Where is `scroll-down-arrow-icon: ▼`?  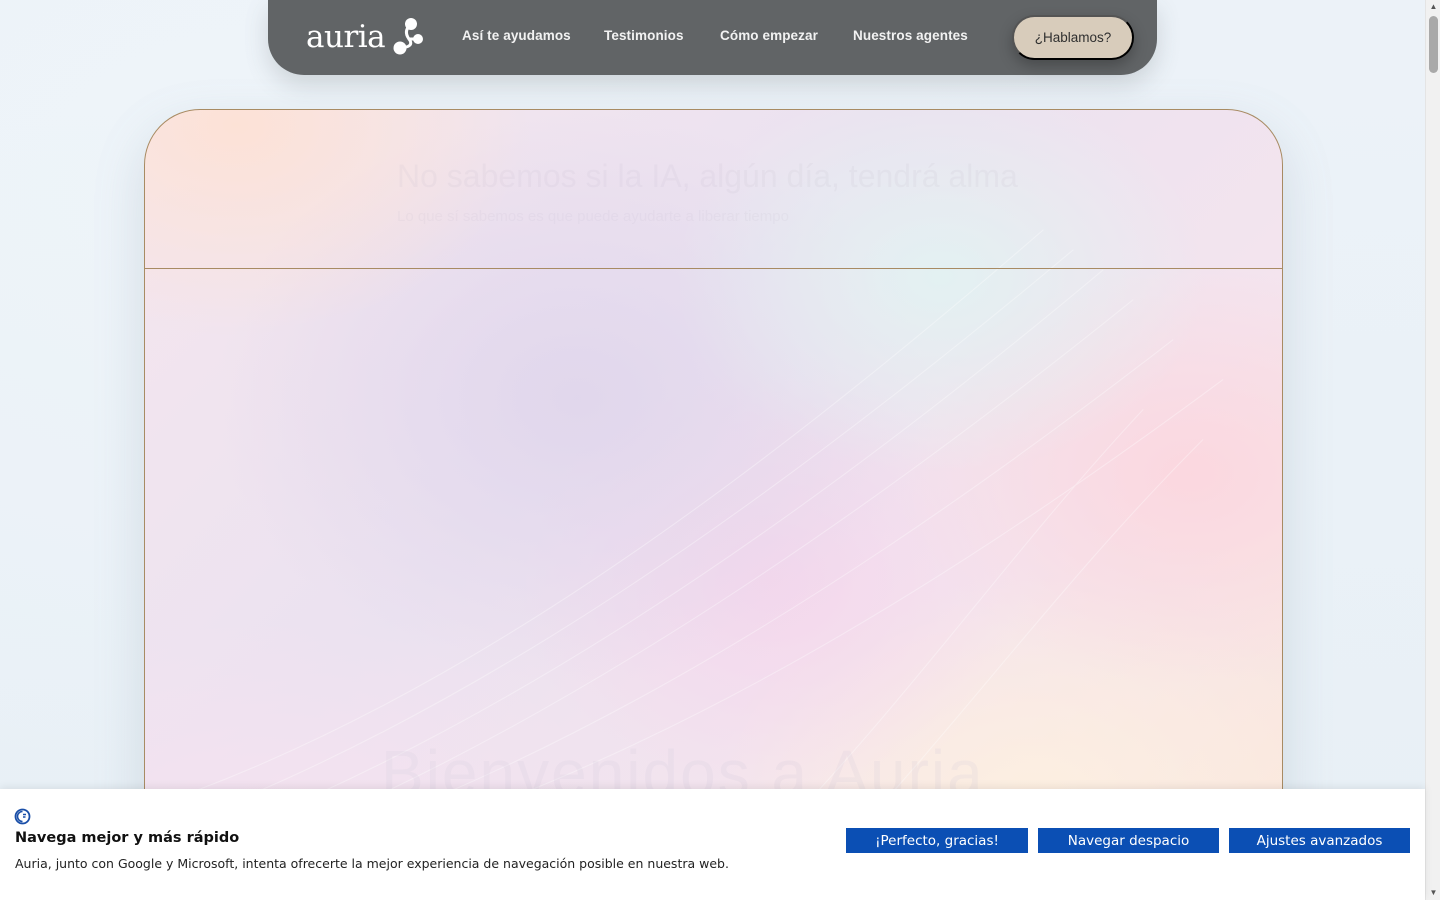 scroll-down-arrow-icon: ▼ is located at coordinates (1433, 893).